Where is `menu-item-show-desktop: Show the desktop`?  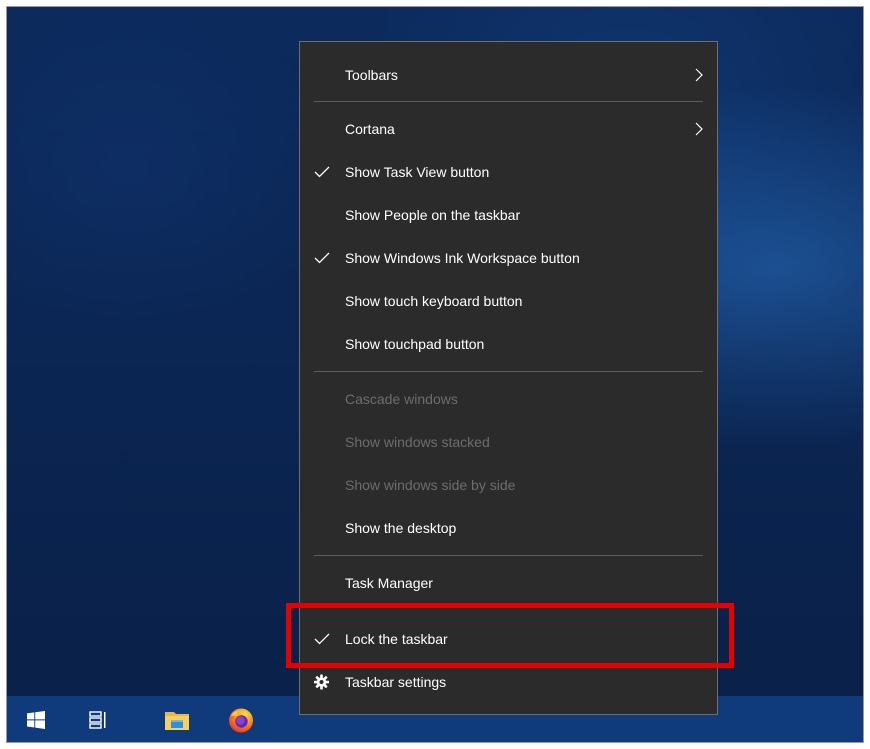
menu-item-show-desktop: Show the desktop is located at coordinates (508, 528).